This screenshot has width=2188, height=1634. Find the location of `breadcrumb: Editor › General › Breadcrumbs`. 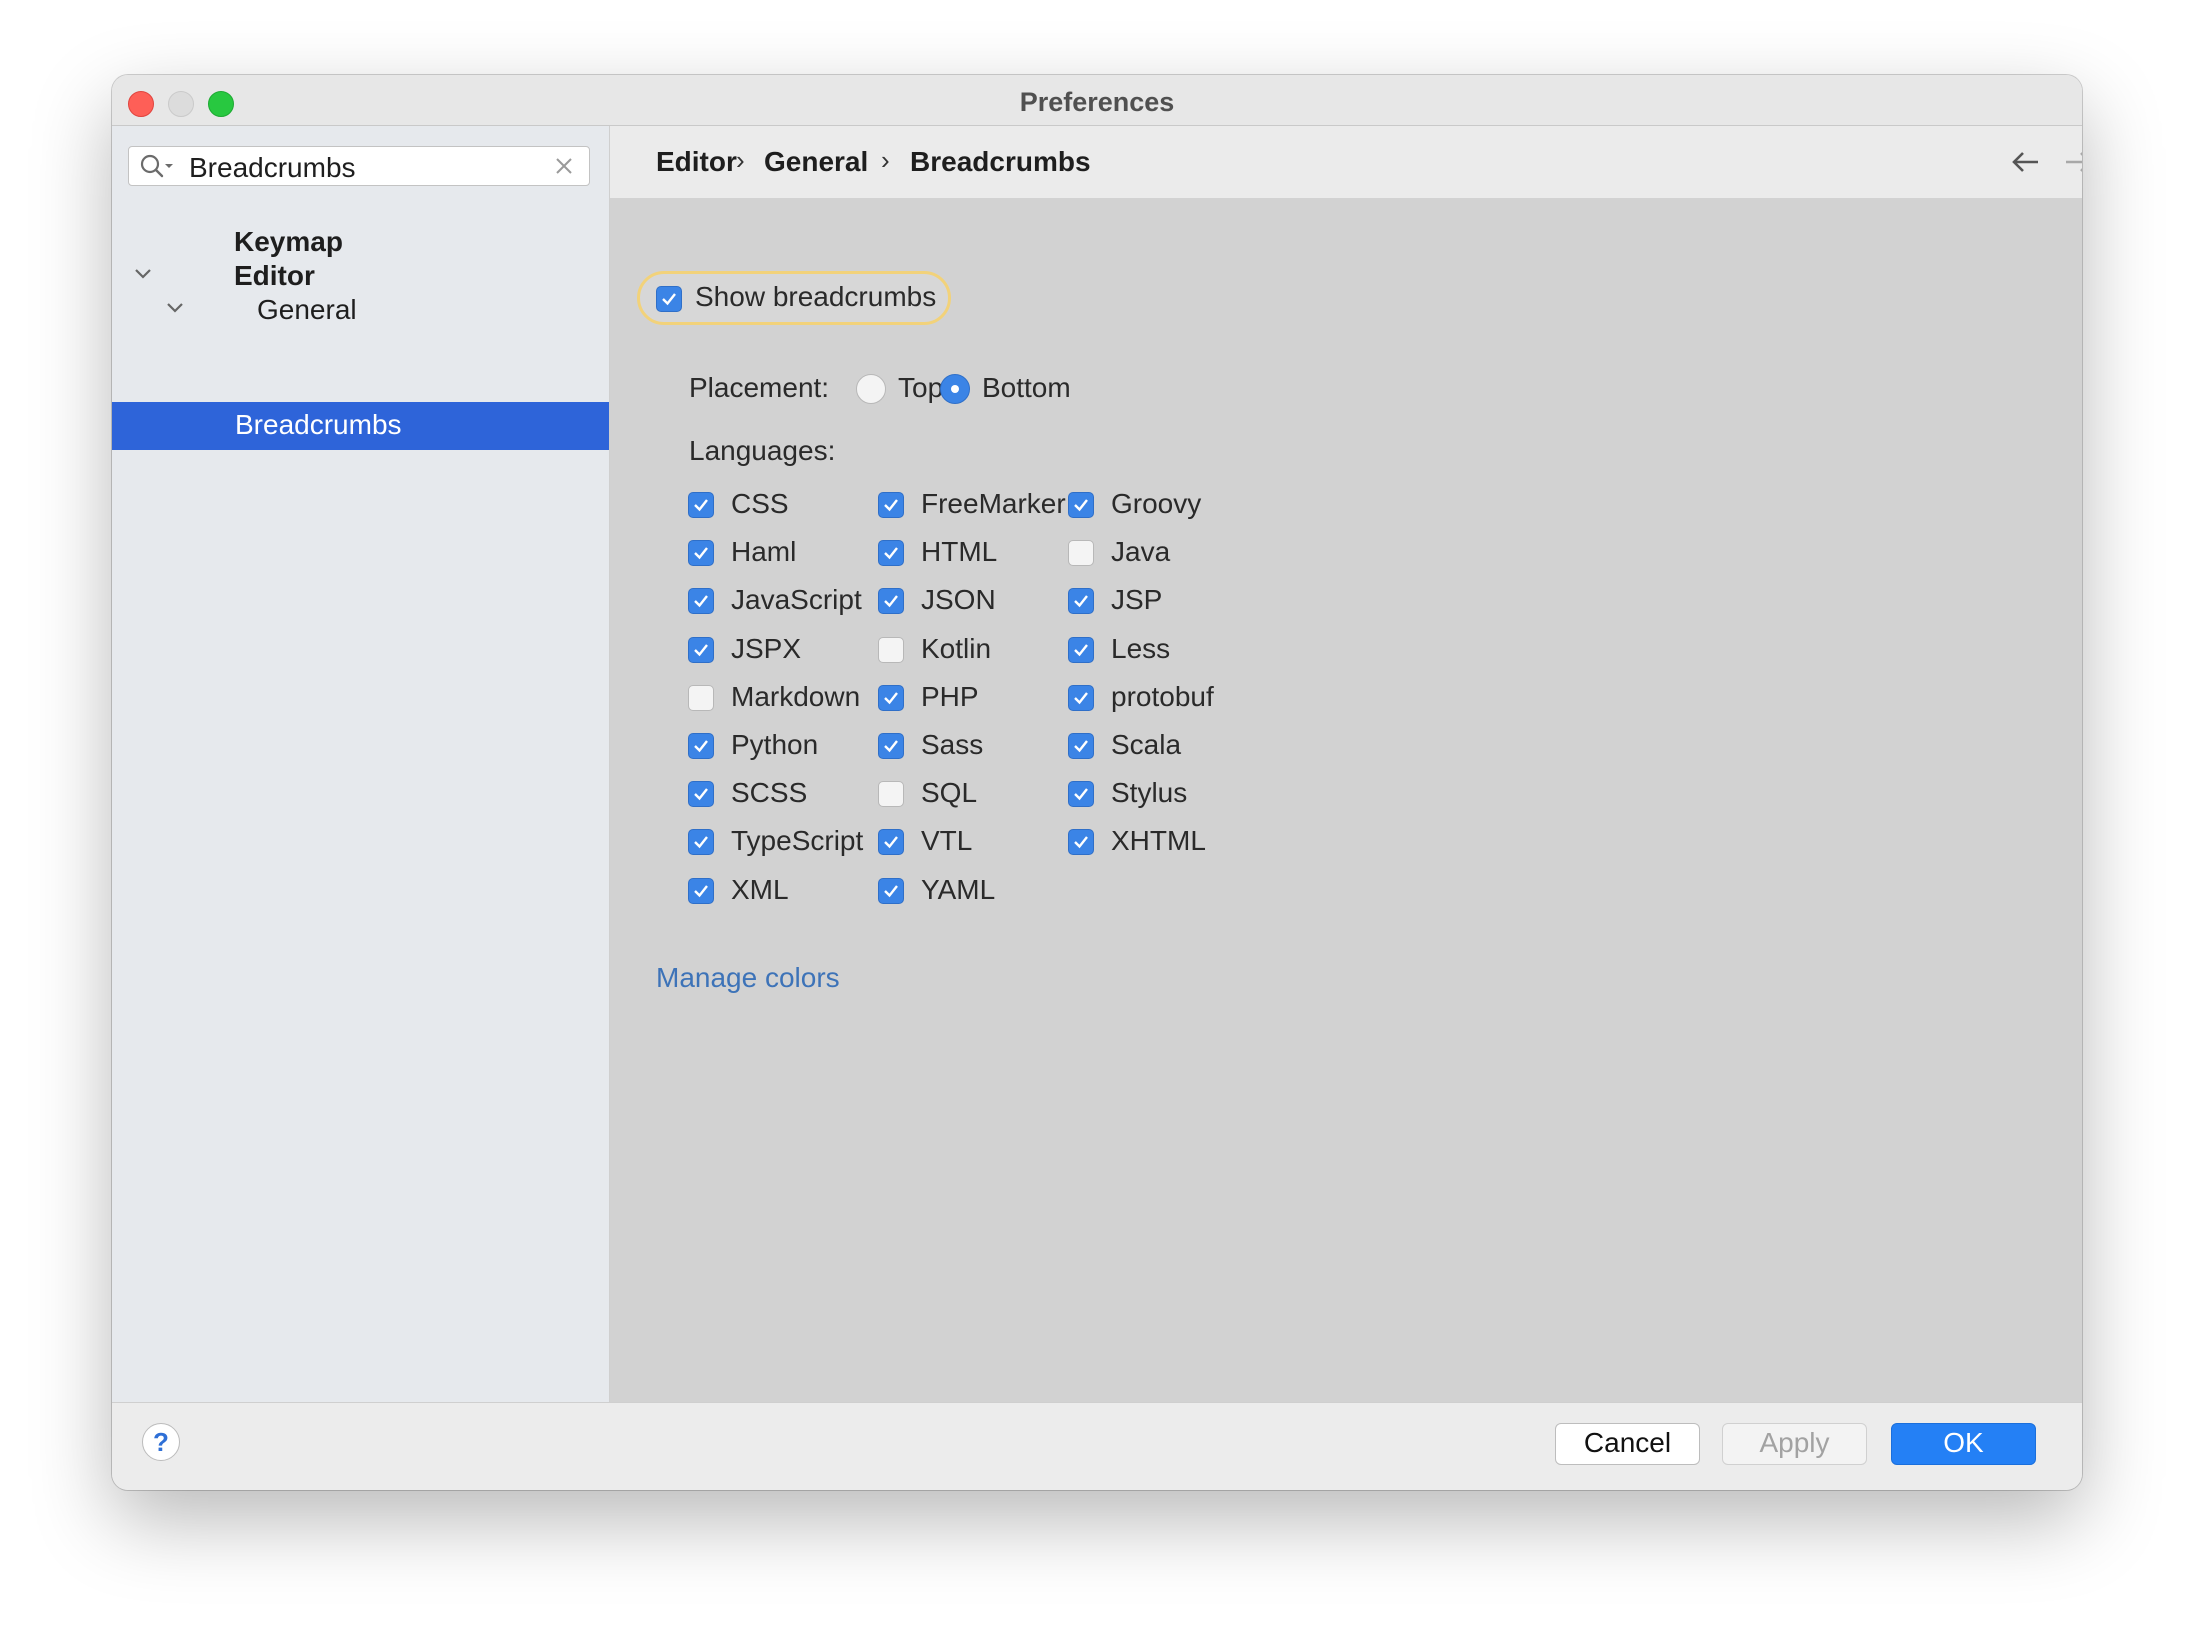

breadcrumb: Editor › General › Breadcrumbs is located at coordinates (1346, 162).